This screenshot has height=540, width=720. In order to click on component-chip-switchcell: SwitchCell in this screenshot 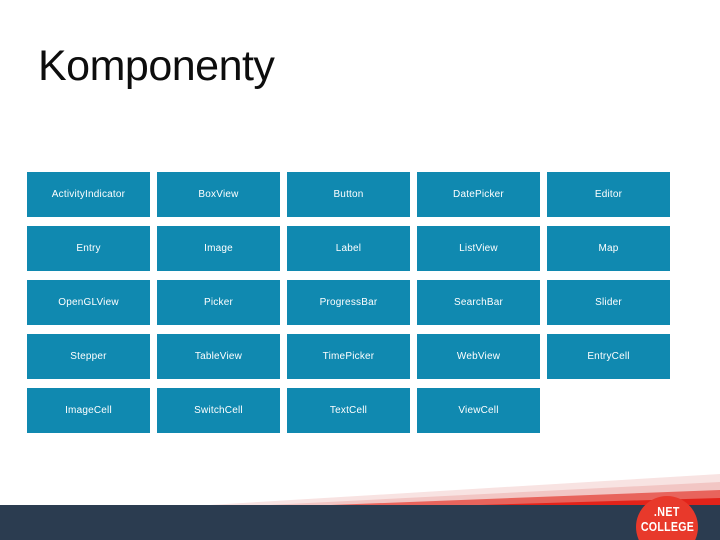, I will do `click(218, 410)`.